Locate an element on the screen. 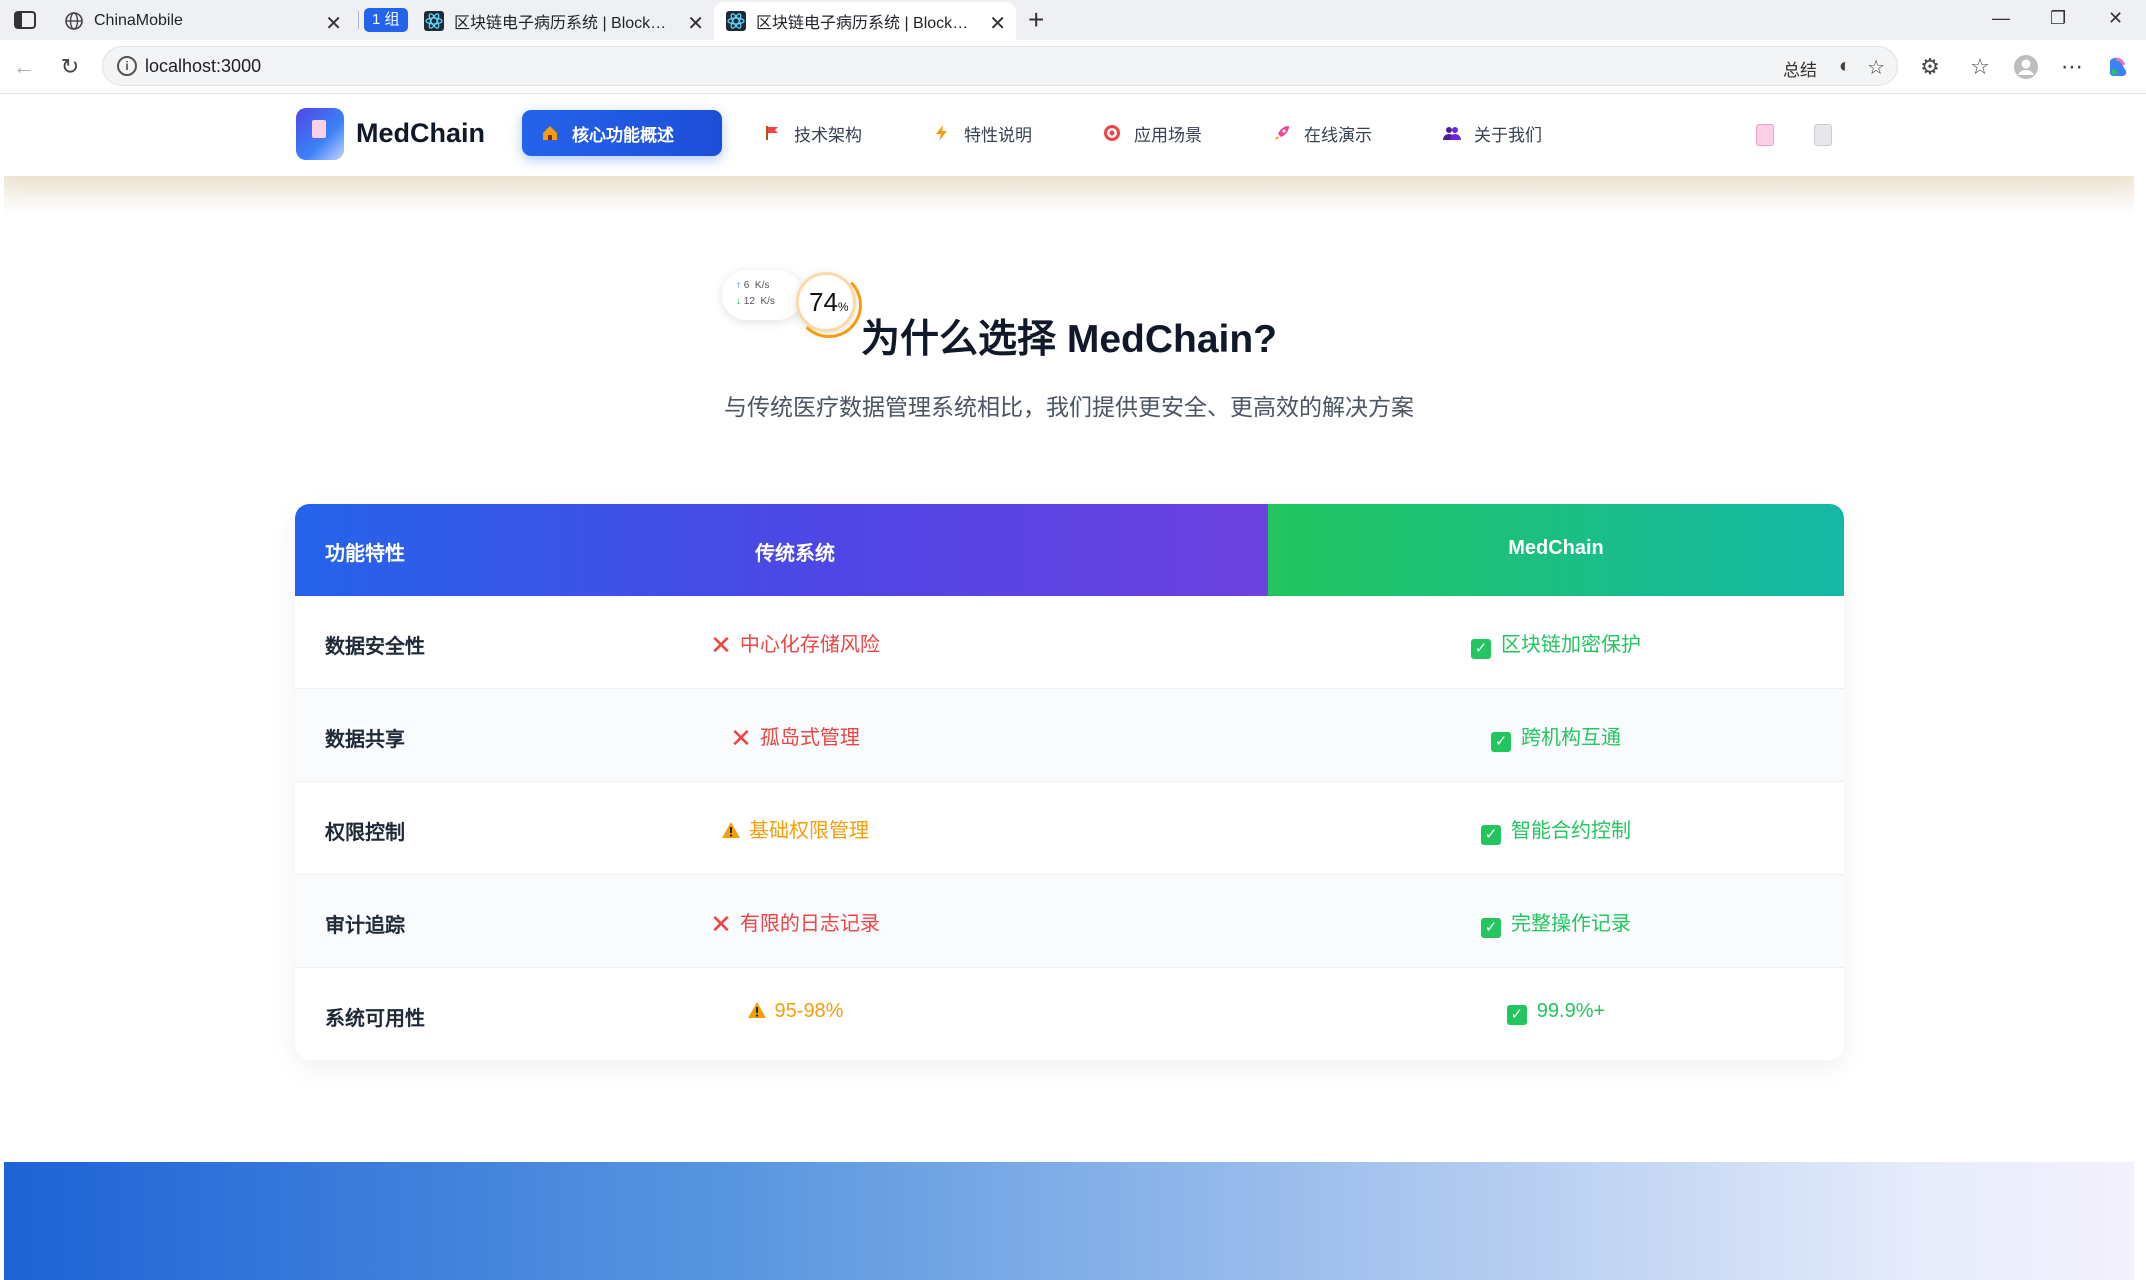 This screenshot has width=2146, height=1280. table-row: 数据安全性 ✕ 中心化存储风险 ✓ 区块链加密保护 is located at coordinates (1069, 642).